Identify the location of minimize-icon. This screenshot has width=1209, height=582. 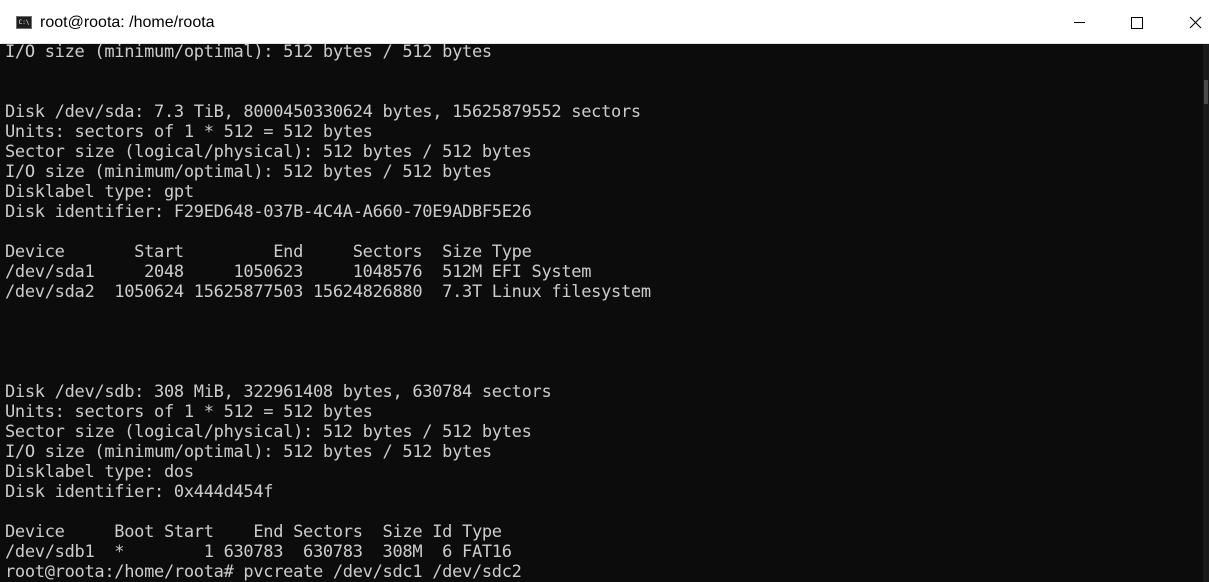
(1079, 22).